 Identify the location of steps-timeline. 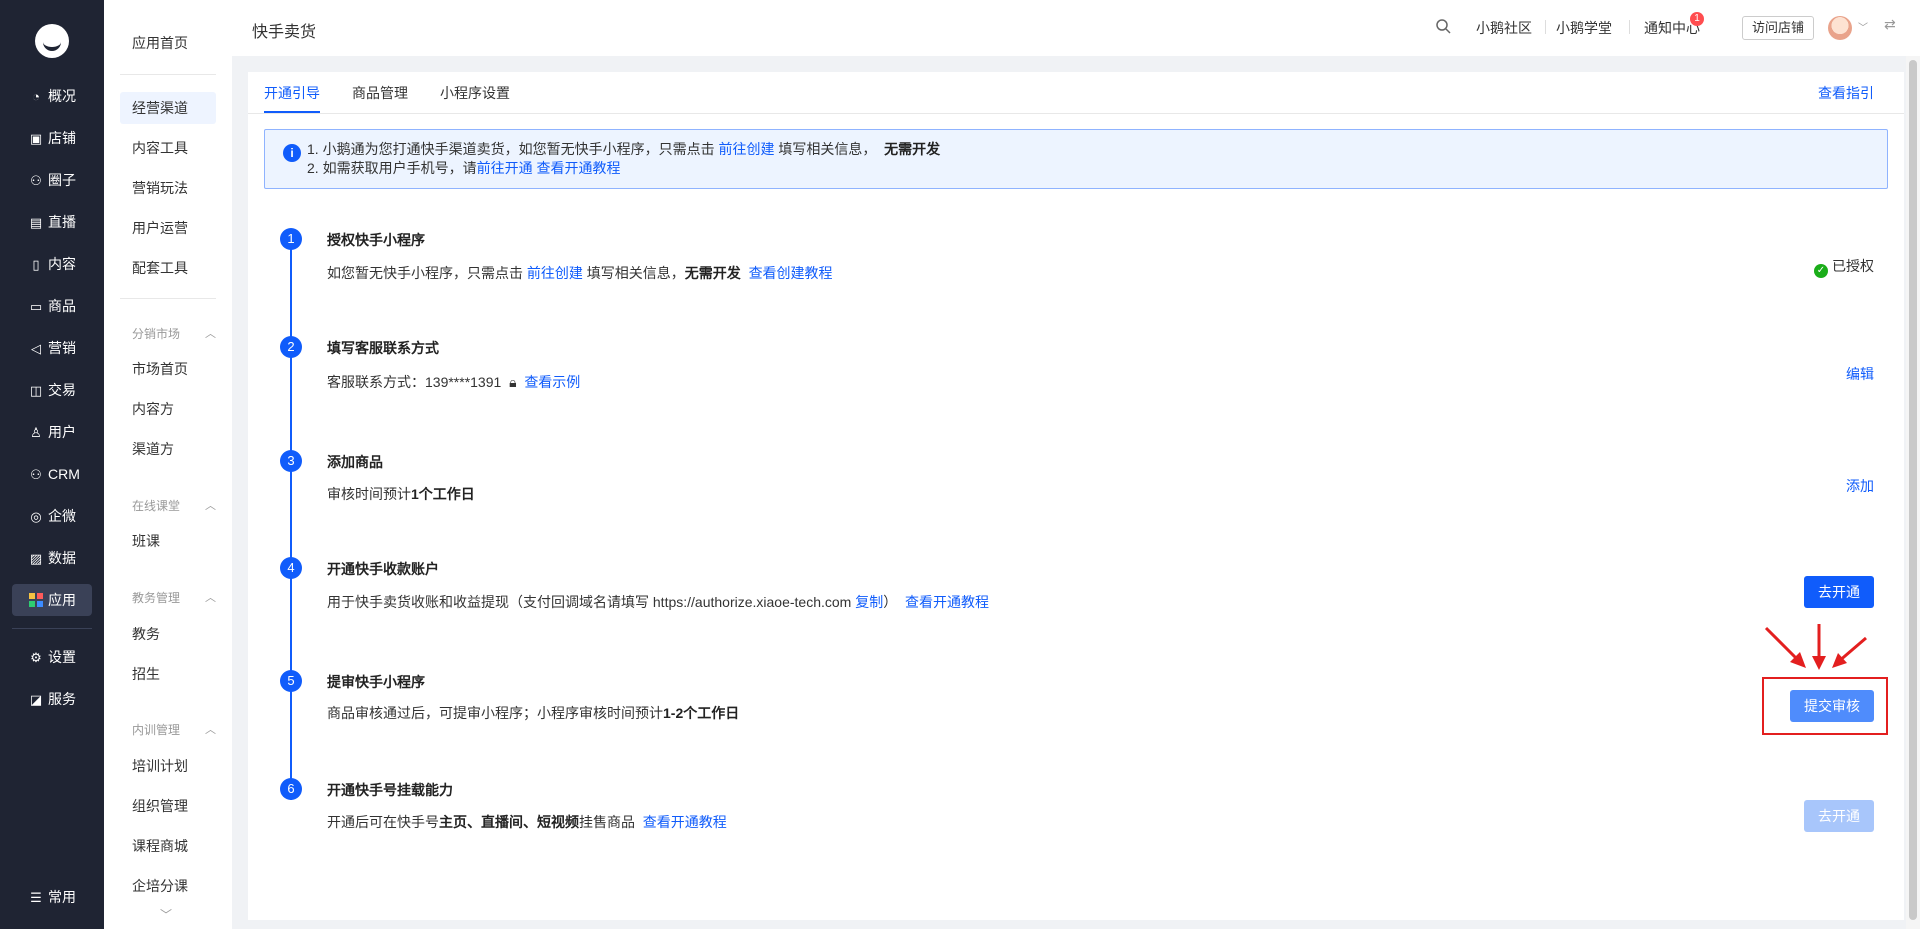
(291, 520).